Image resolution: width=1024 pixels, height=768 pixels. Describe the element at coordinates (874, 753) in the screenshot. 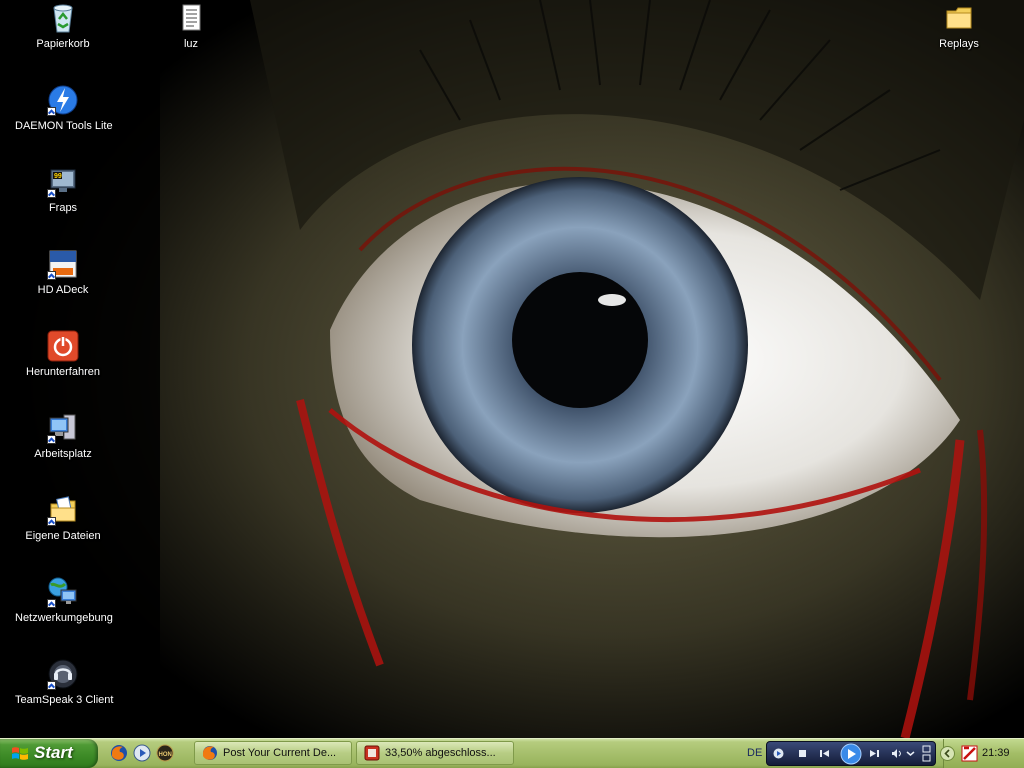

I see `next-track-icon` at that location.